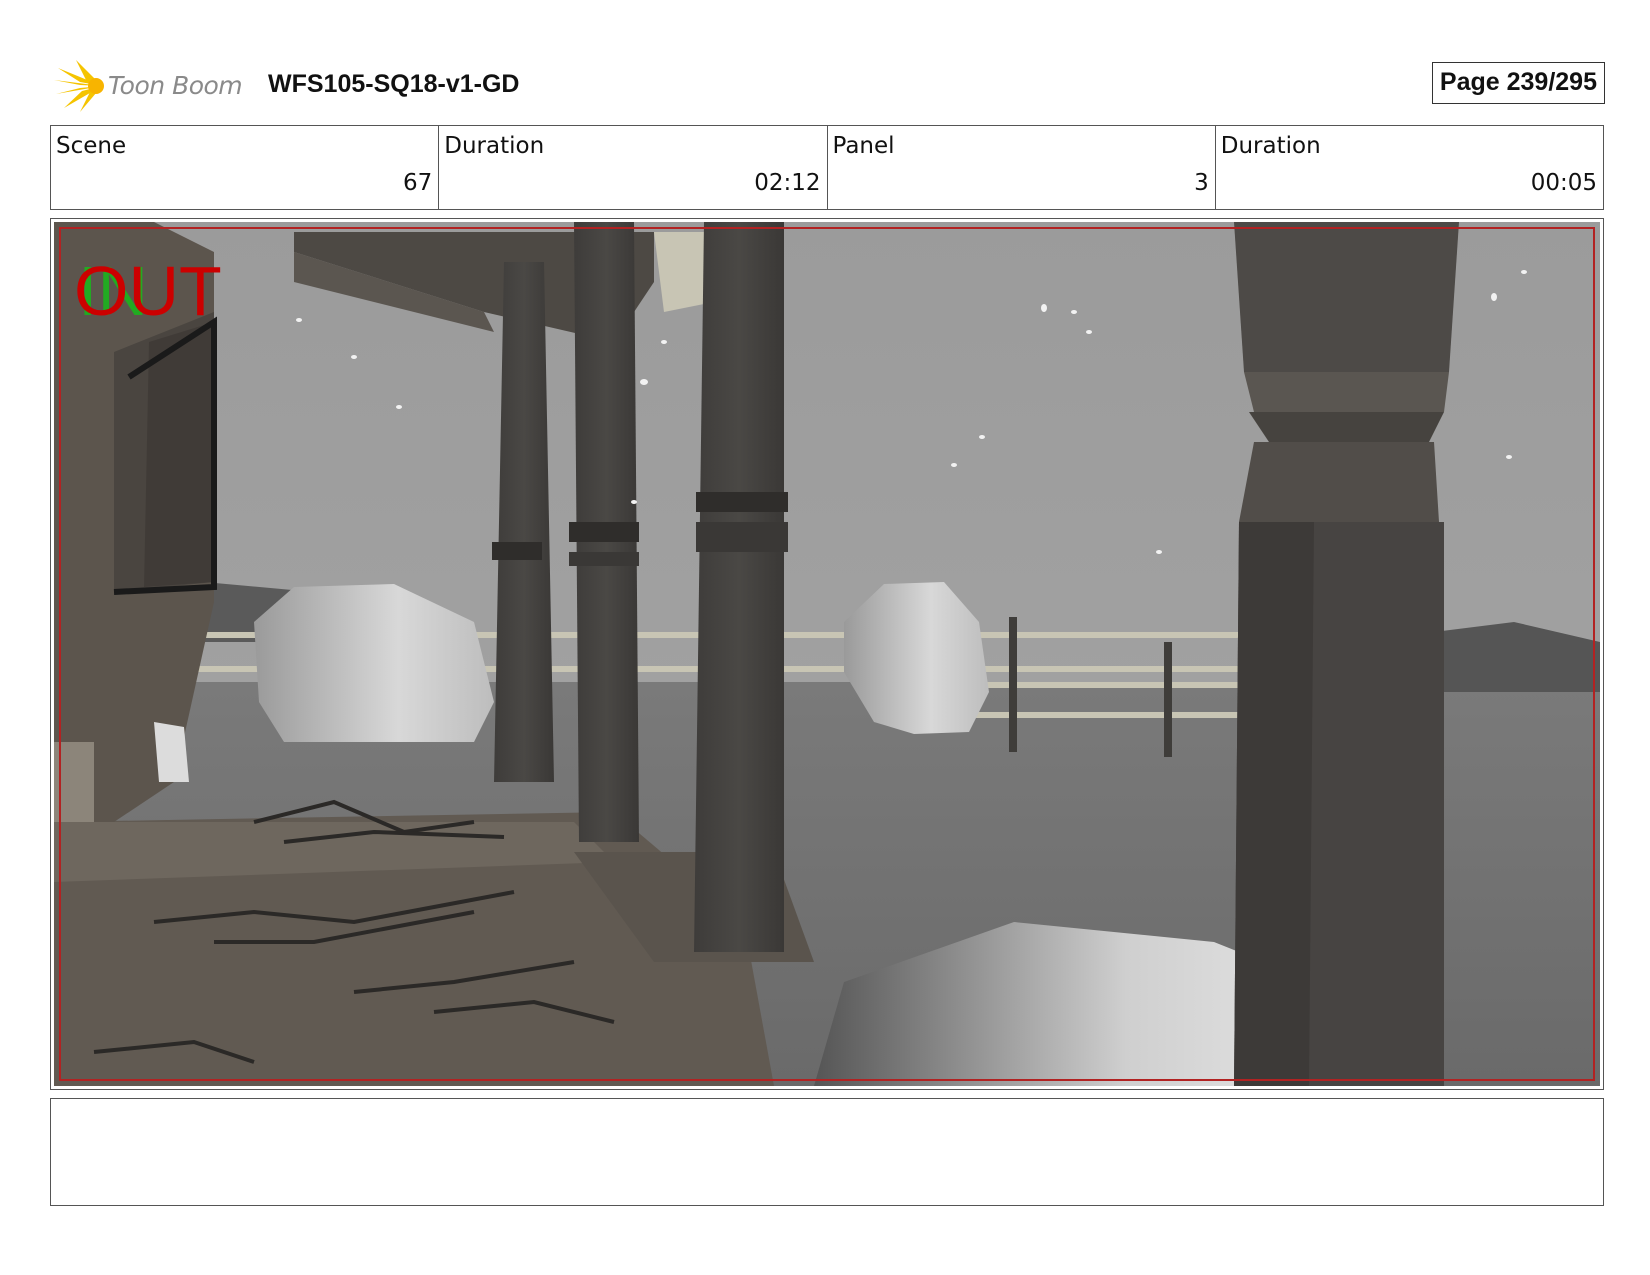 The image size is (1650, 1275). I want to click on starburst-icon, so click(79, 86).